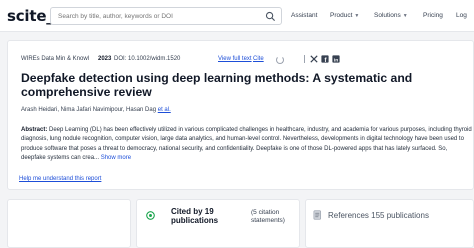  I want to click on nav-pricing-label: Pricing, so click(433, 15).